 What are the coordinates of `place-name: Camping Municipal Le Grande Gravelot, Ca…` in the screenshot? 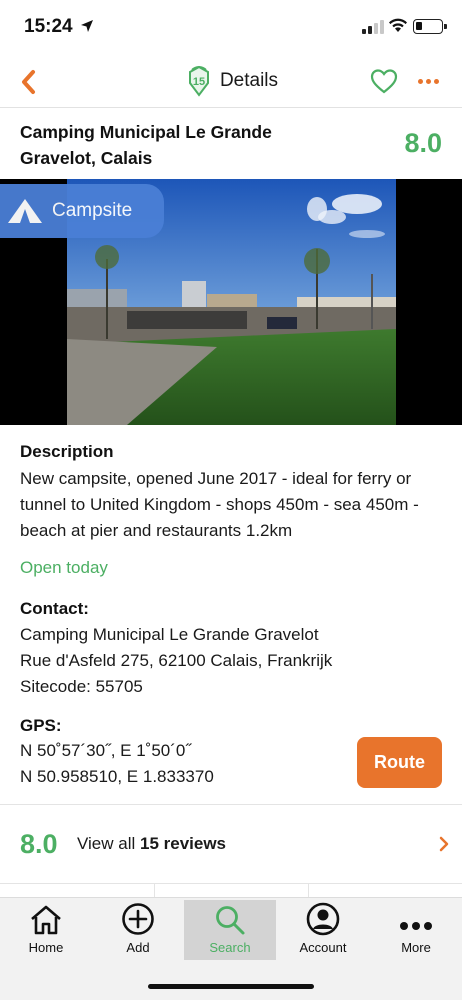 It's located at (146, 145).